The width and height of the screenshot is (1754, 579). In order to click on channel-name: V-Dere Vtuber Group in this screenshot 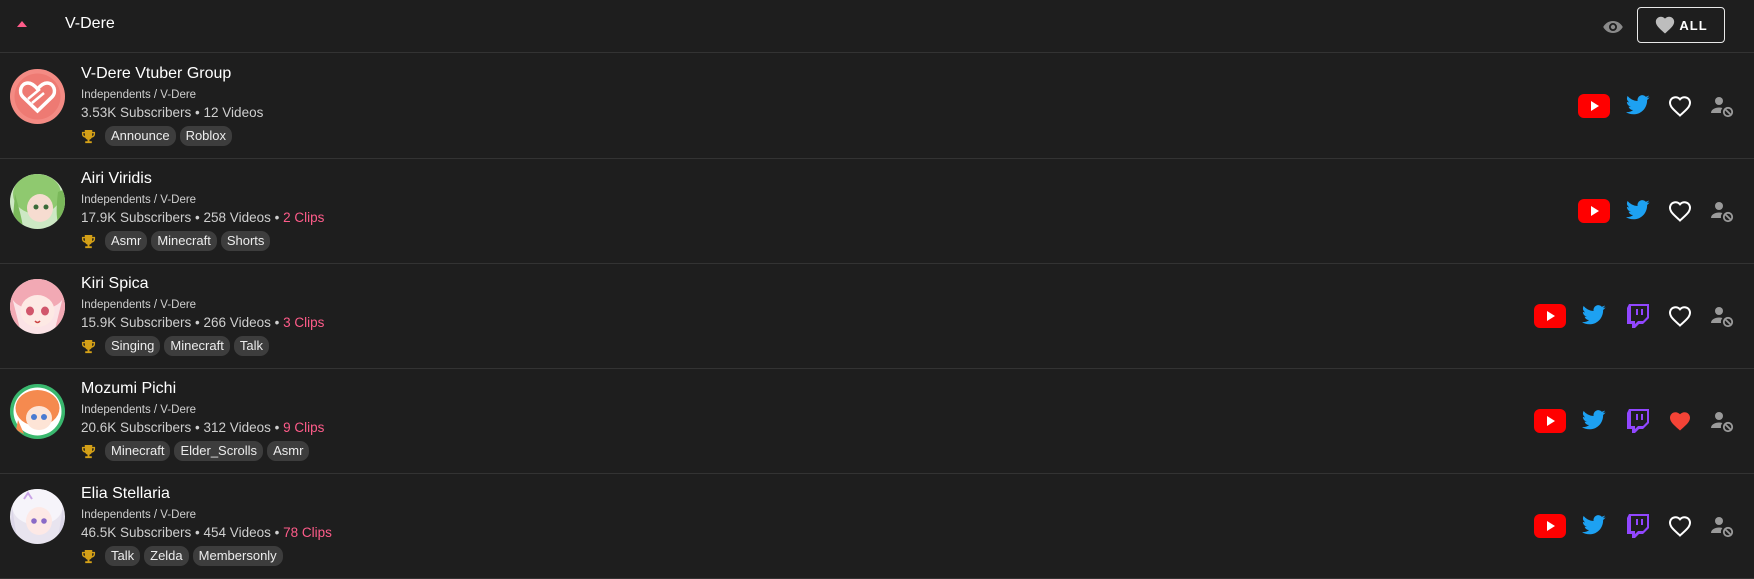, I will do `click(156, 74)`.